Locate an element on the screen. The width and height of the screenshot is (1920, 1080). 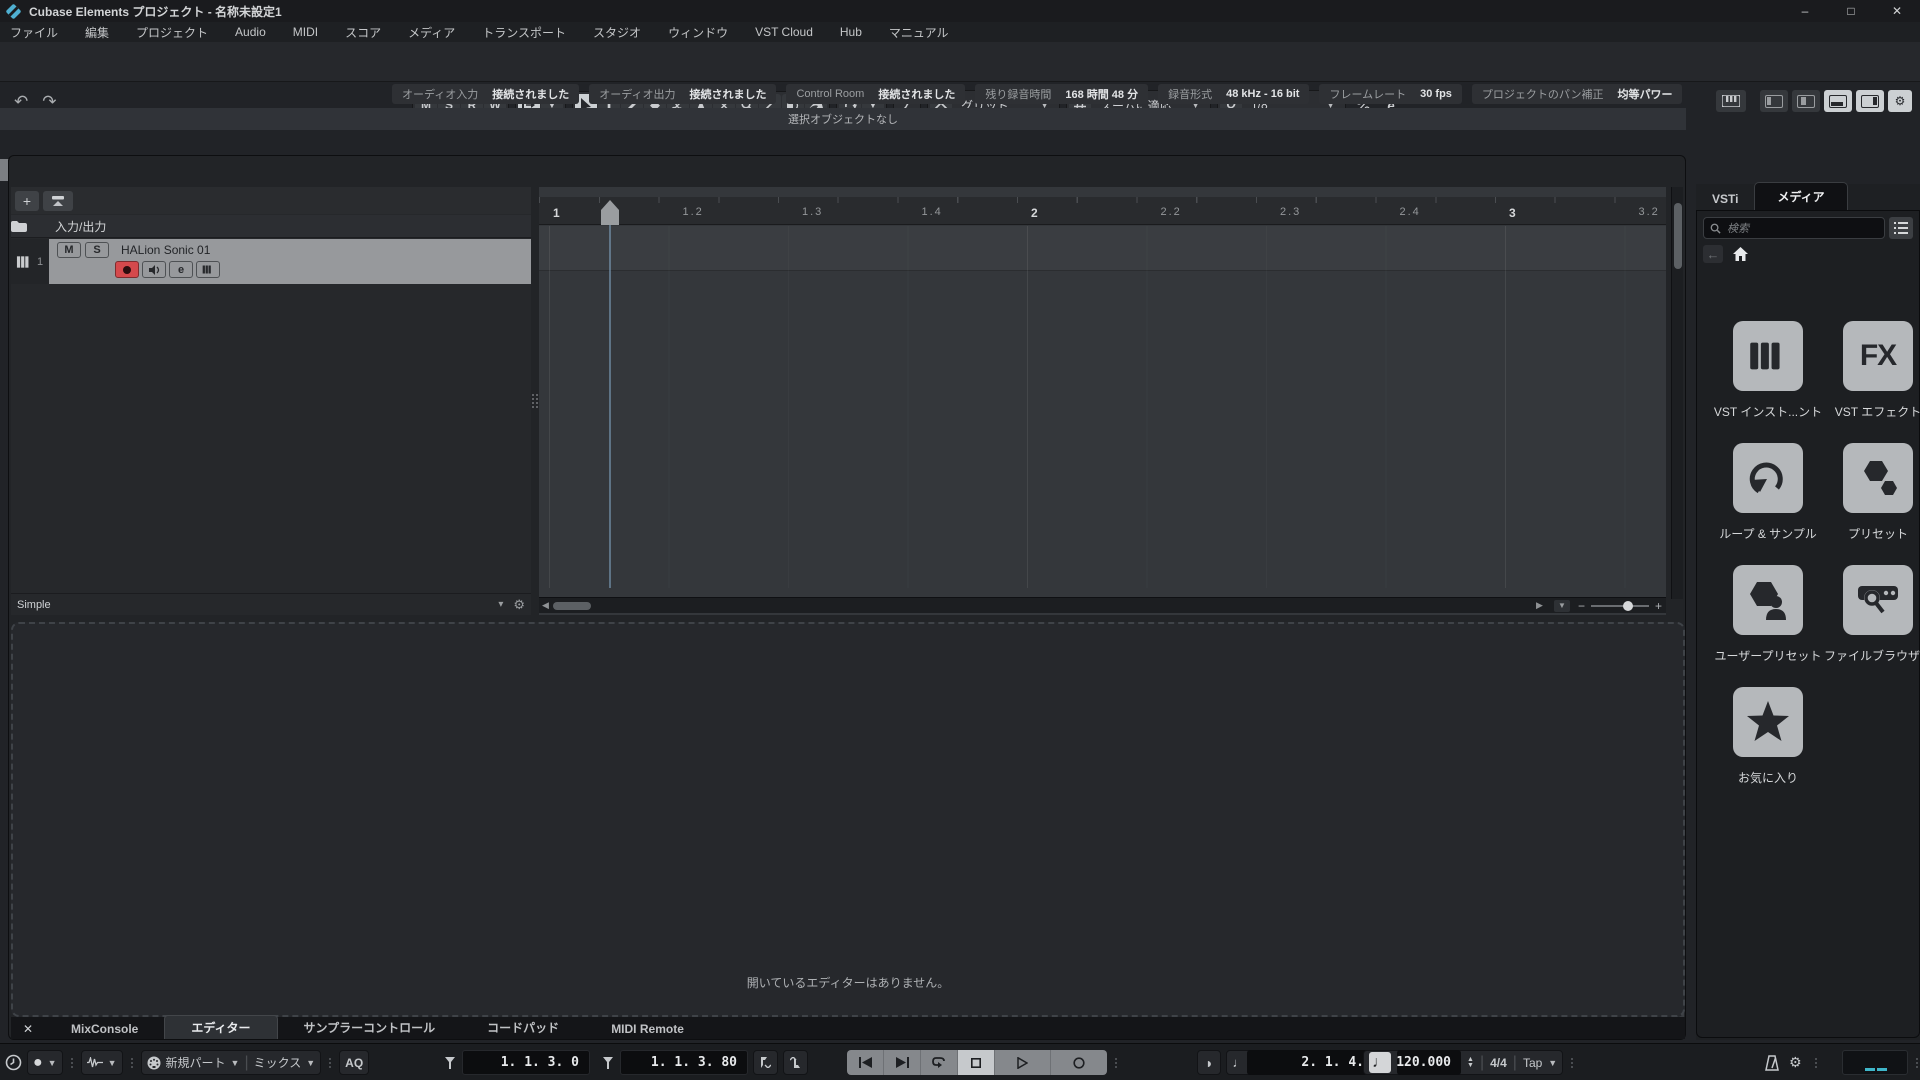
status-segment: フレームレート 30 fps is located at coordinates (1390, 94).